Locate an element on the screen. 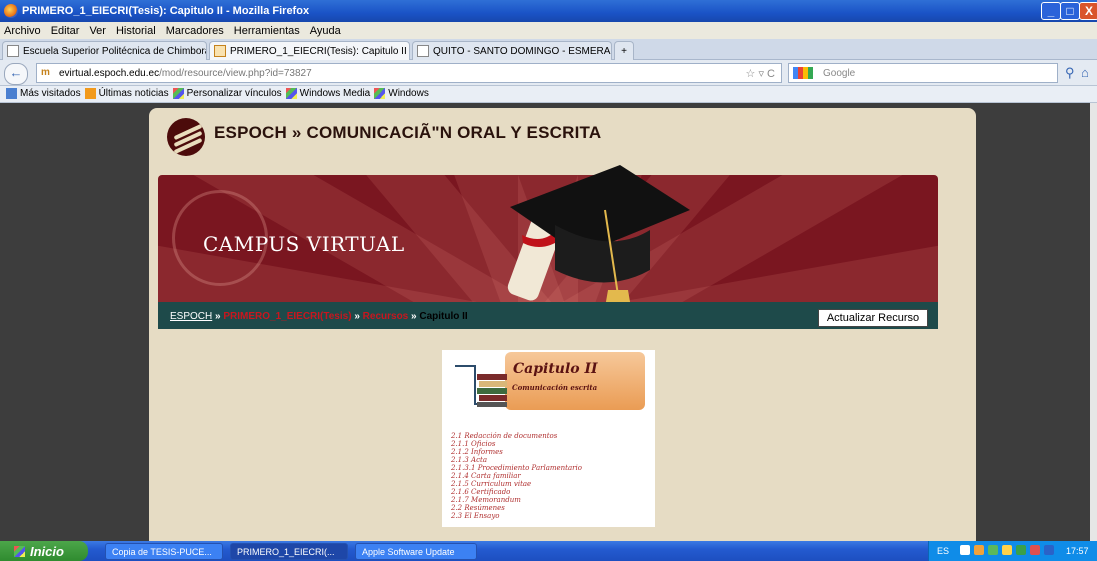  rss-icon is located at coordinates (90, 94).